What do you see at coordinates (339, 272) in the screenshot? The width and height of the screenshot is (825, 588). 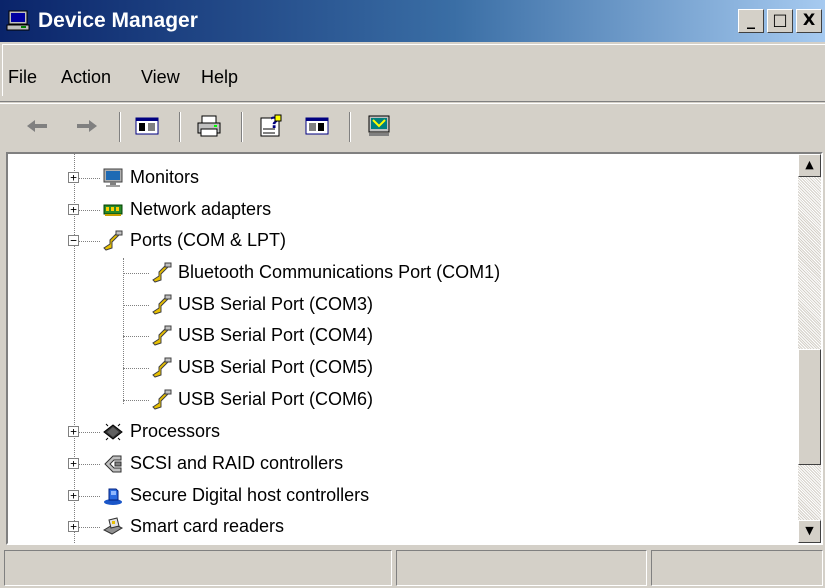 I see `tree-item-com1: Bluetooth Communications Port (COM1)` at bounding box center [339, 272].